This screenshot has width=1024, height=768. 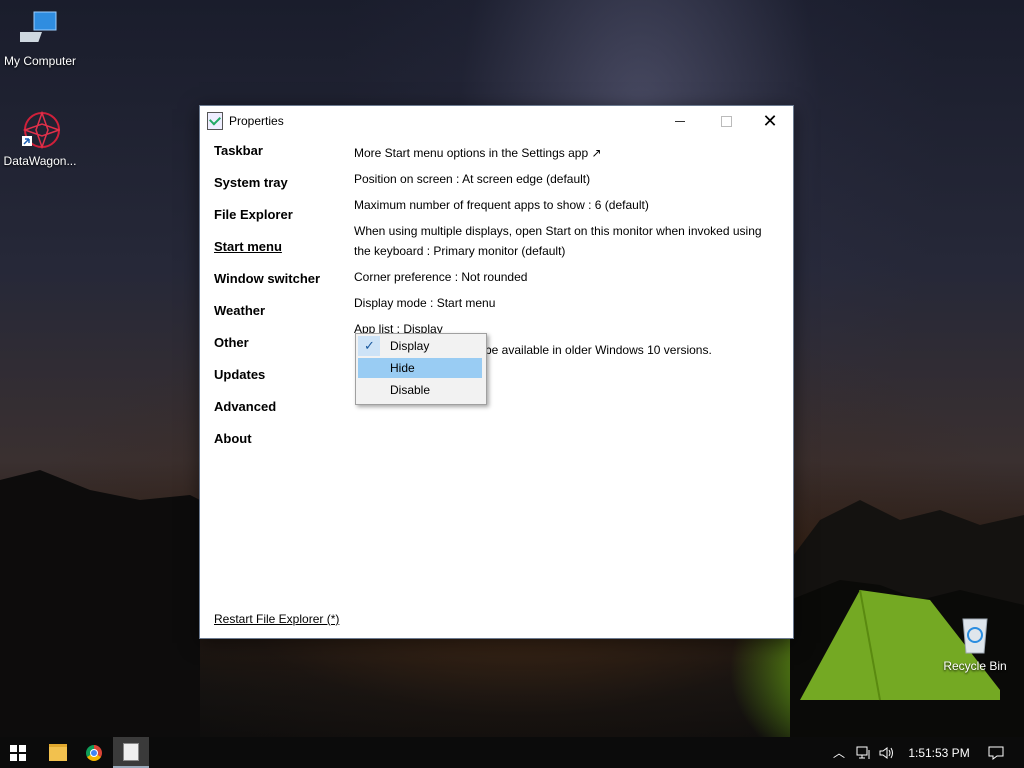 I want to click on menu-item-disable: Disable, so click(x=420, y=390).